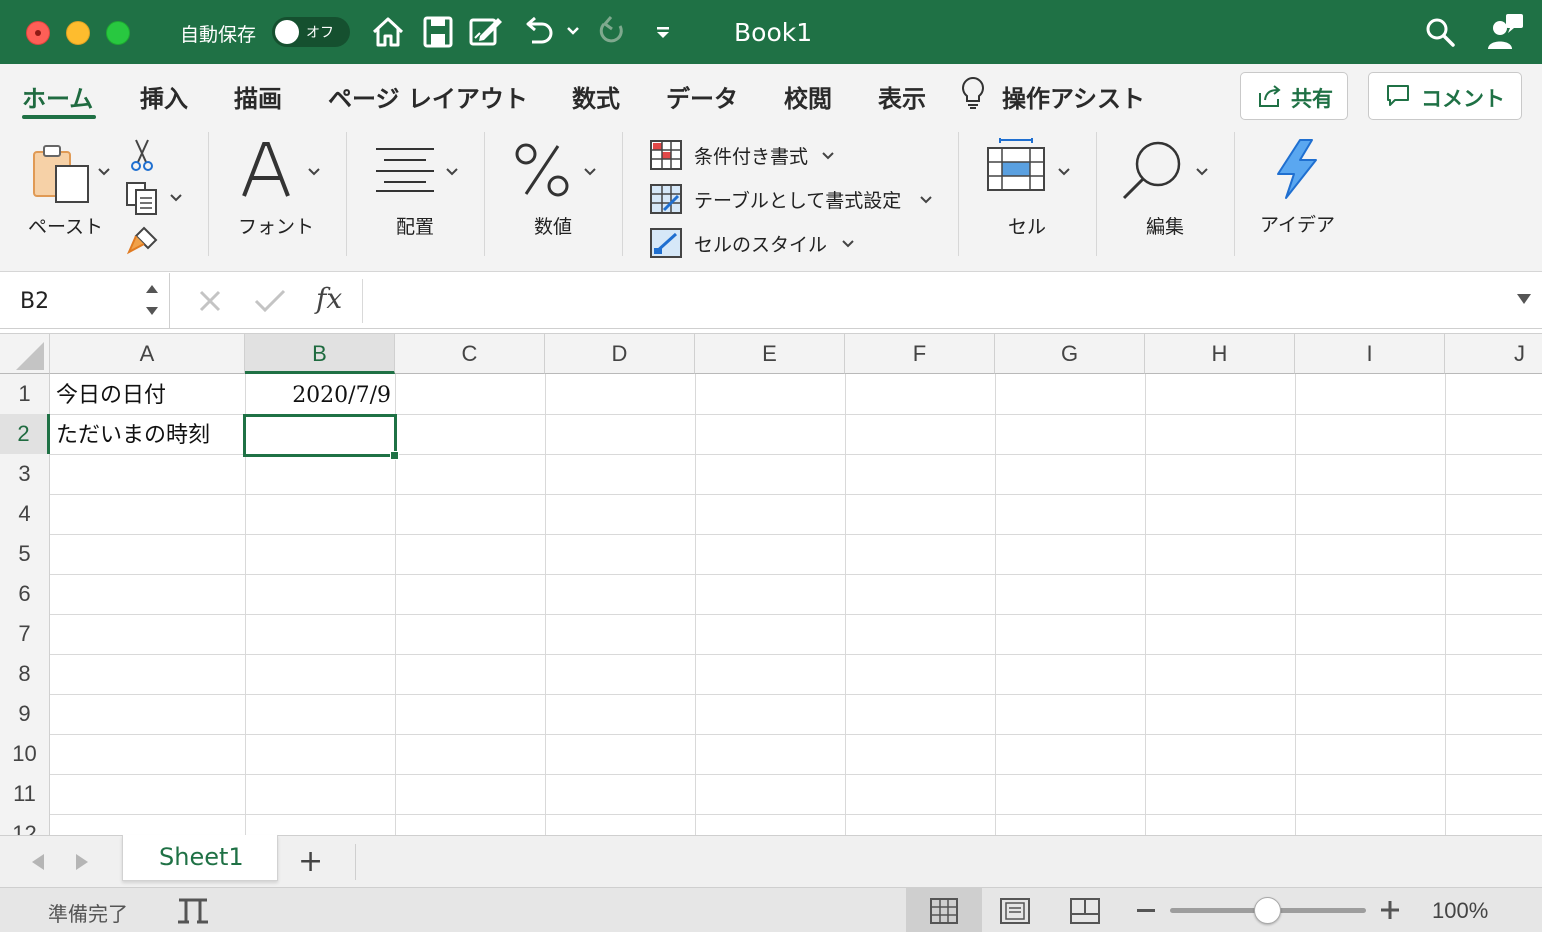  Describe the element at coordinates (542, 170) in the screenshot. I see `percent-icon` at that location.